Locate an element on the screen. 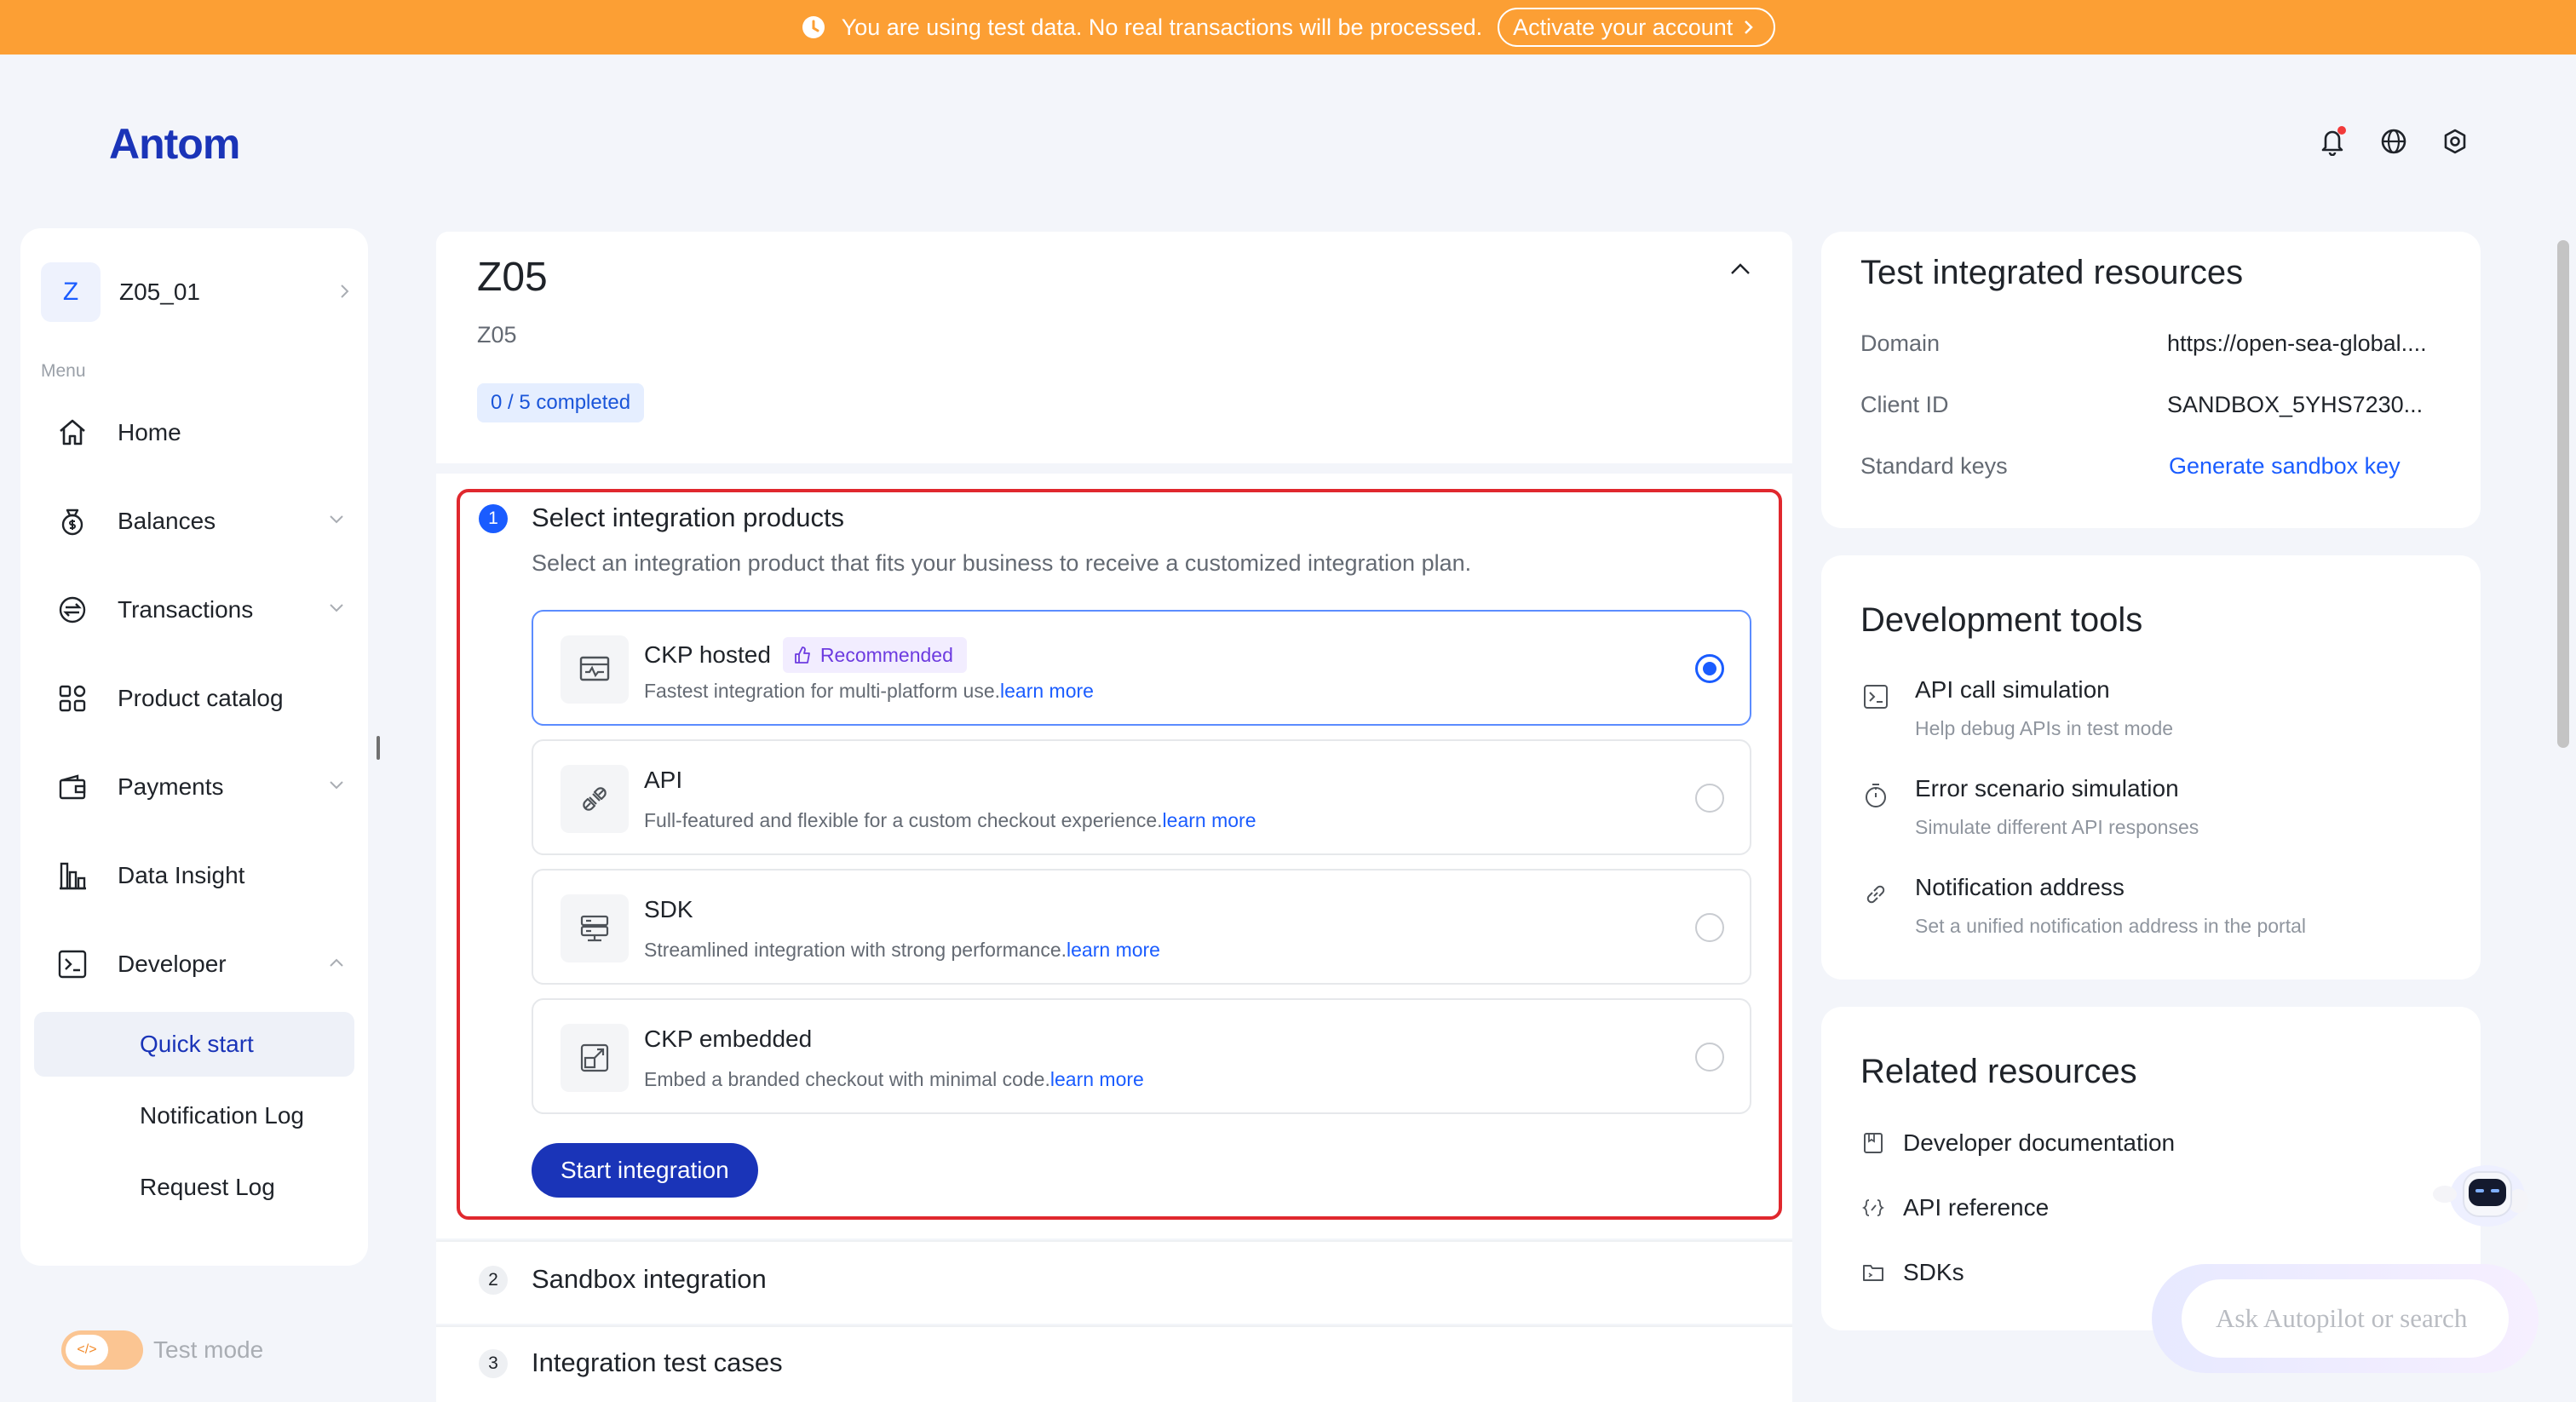 The height and width of the screenshot is (1402, 2576). sidebar-item-label: Product catalog is located at coordinates (201, 698).